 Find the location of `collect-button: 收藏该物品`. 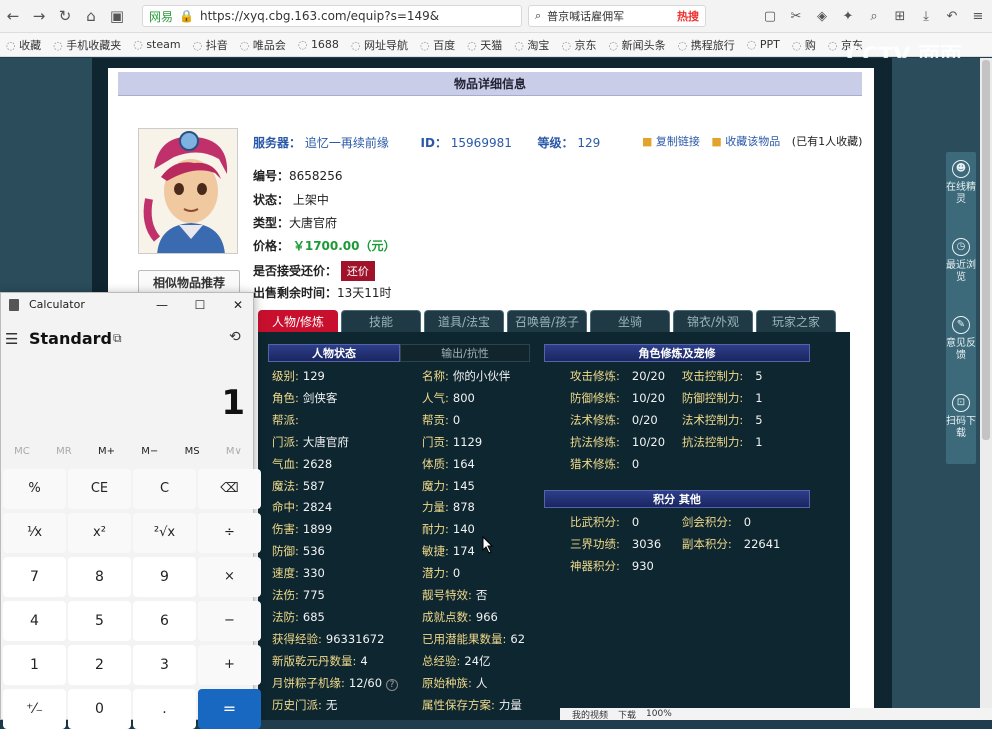

collect-button: 收藏该物品 is located at coordinates (745, 141).